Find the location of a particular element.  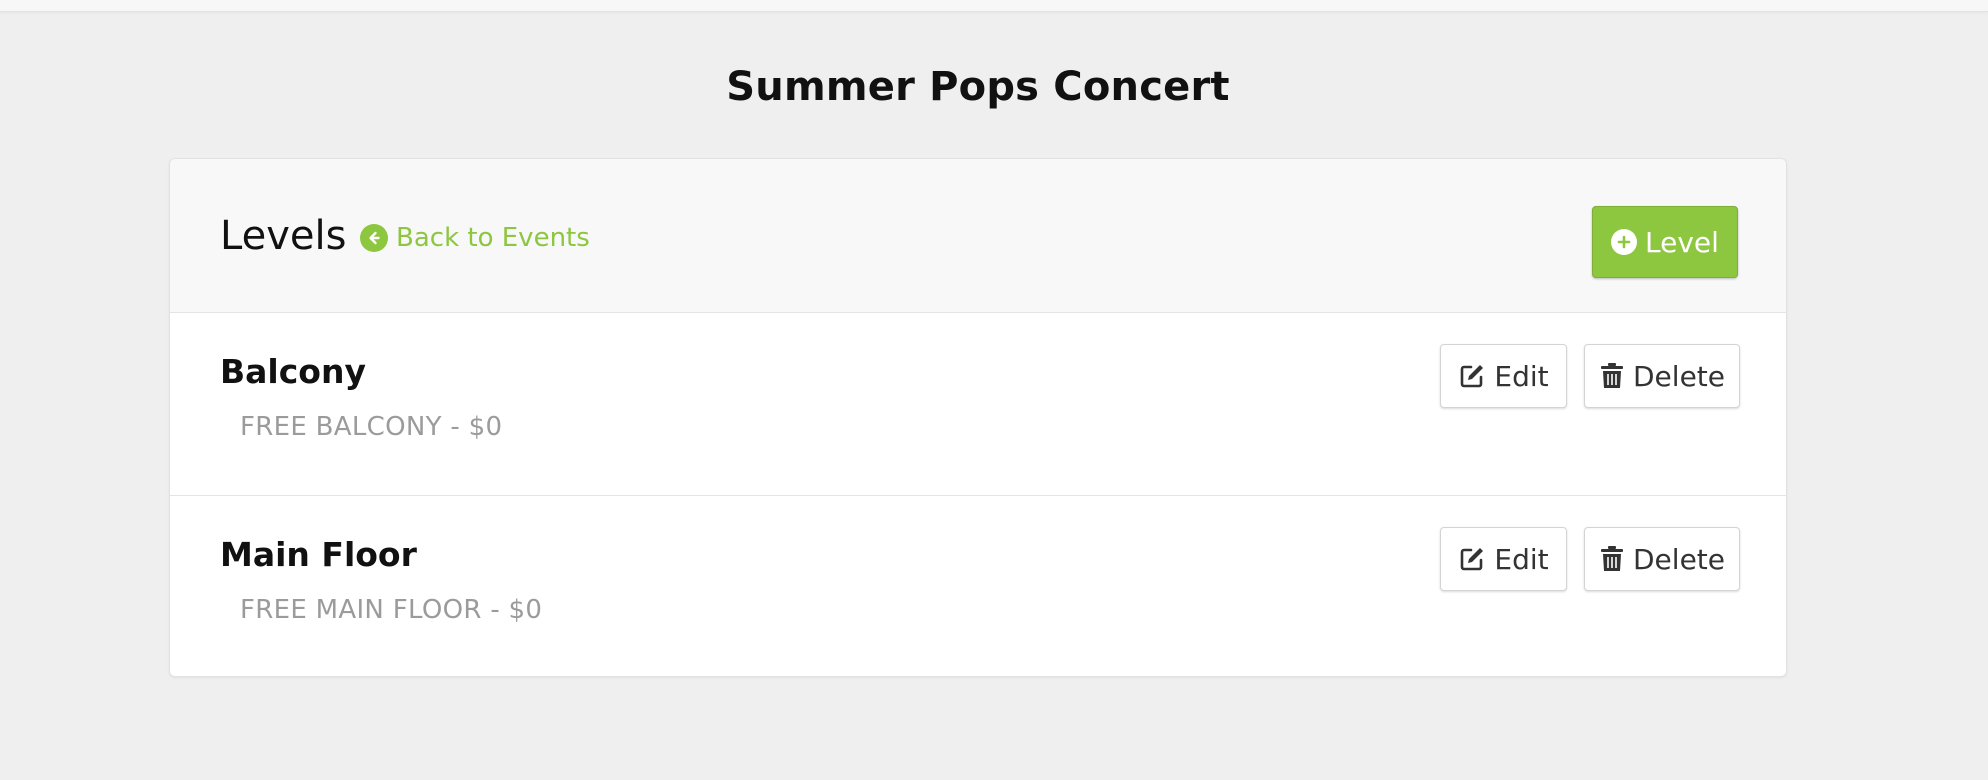

arrow-circle-left-icon is located at coordinates (374, 238).